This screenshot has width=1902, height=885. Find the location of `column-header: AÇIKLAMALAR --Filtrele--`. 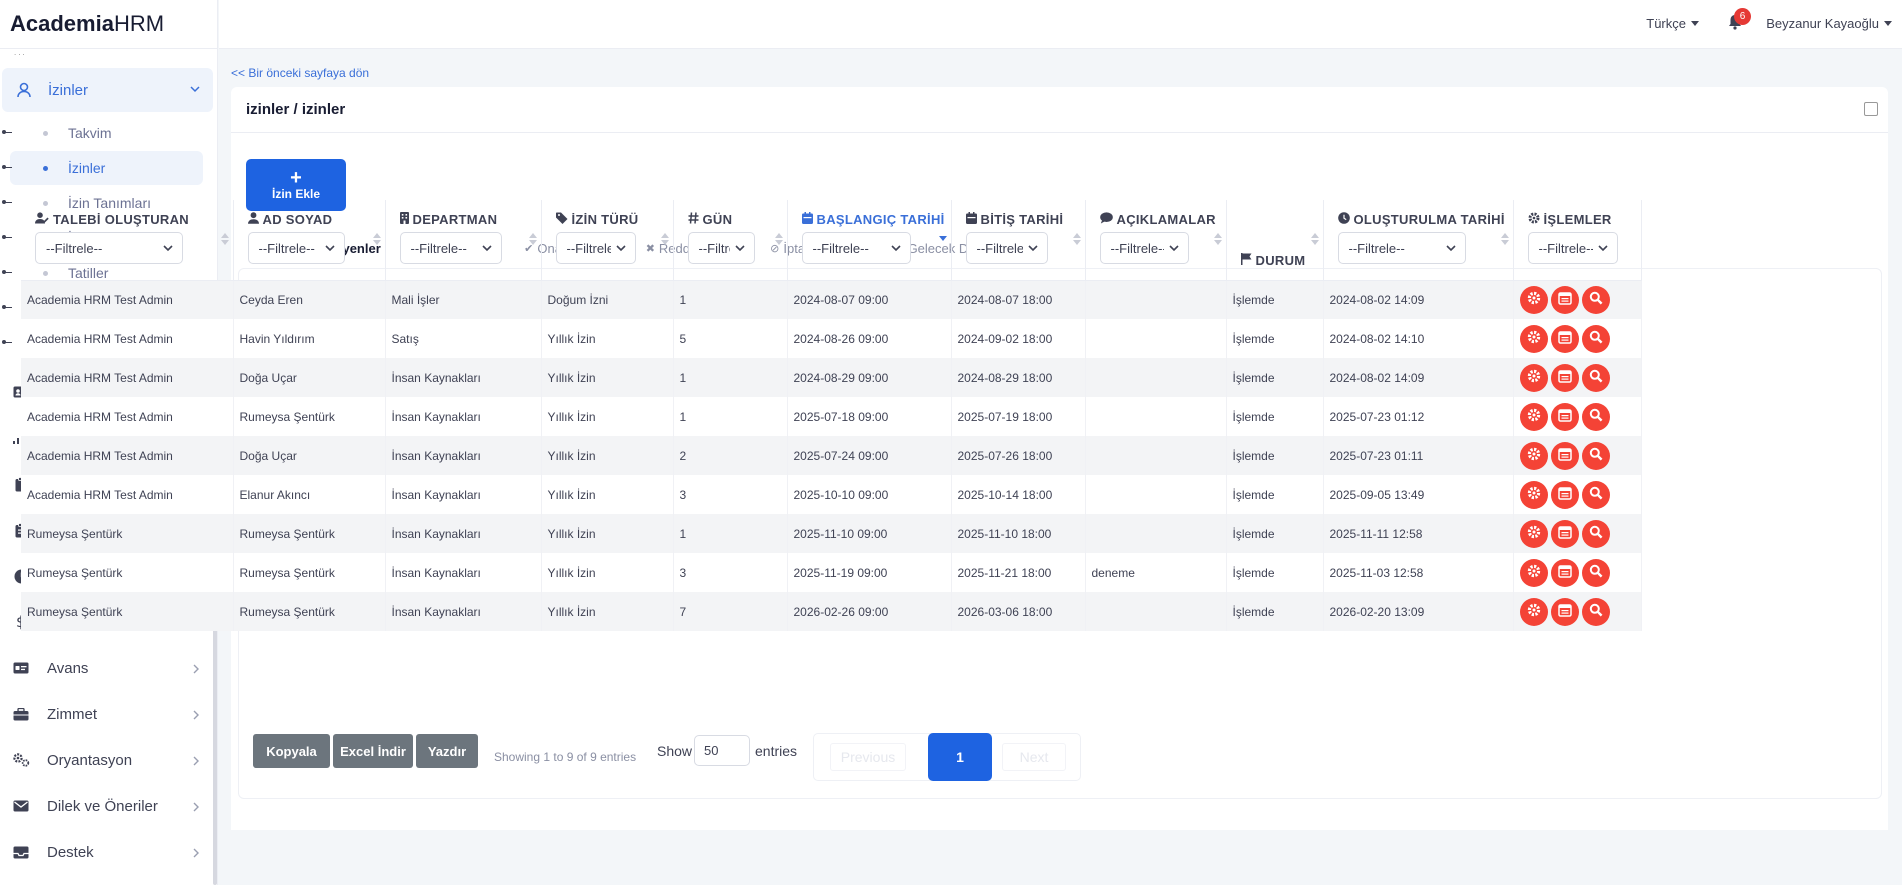

column-header: AÇIKLAMALAR --Filtrele-- is located at coordinates (1156, 240).